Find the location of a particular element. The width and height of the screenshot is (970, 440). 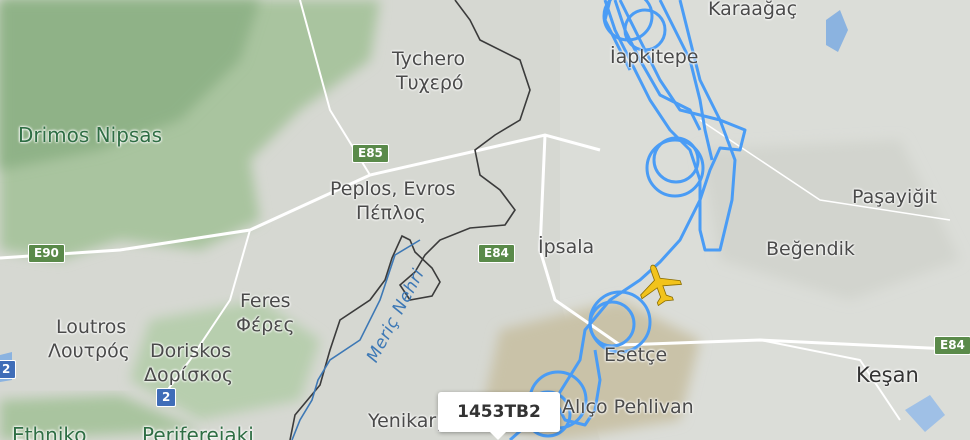

place-feres-latin: Feres is located at coordinates (265, 301).